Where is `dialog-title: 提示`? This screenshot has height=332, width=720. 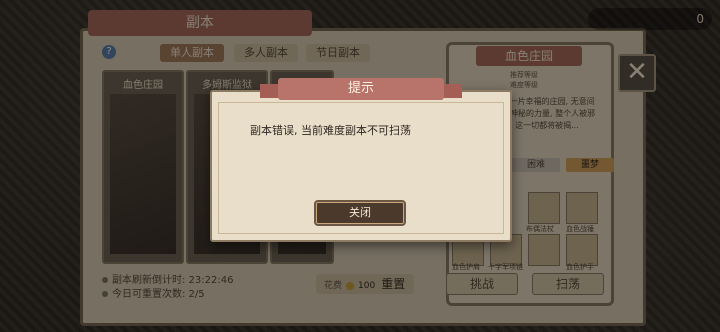
dialog-title: 提示 is located at coordinates (361, 89).